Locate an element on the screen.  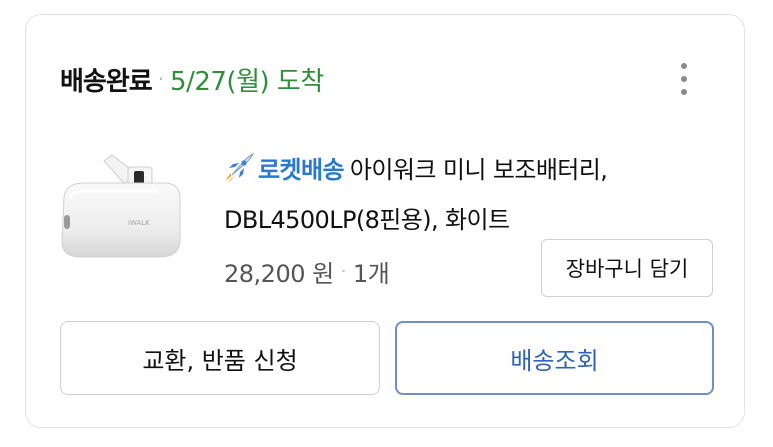
exchange-return-button: 교환, 반품 신청 is located at coordinates (220, 358).